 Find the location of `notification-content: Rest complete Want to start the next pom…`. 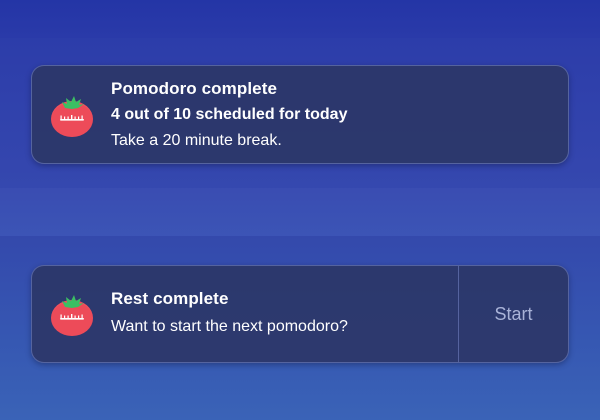

notification-content: Rest complete Want to start the next pom… is located at coordinates (279, 314).